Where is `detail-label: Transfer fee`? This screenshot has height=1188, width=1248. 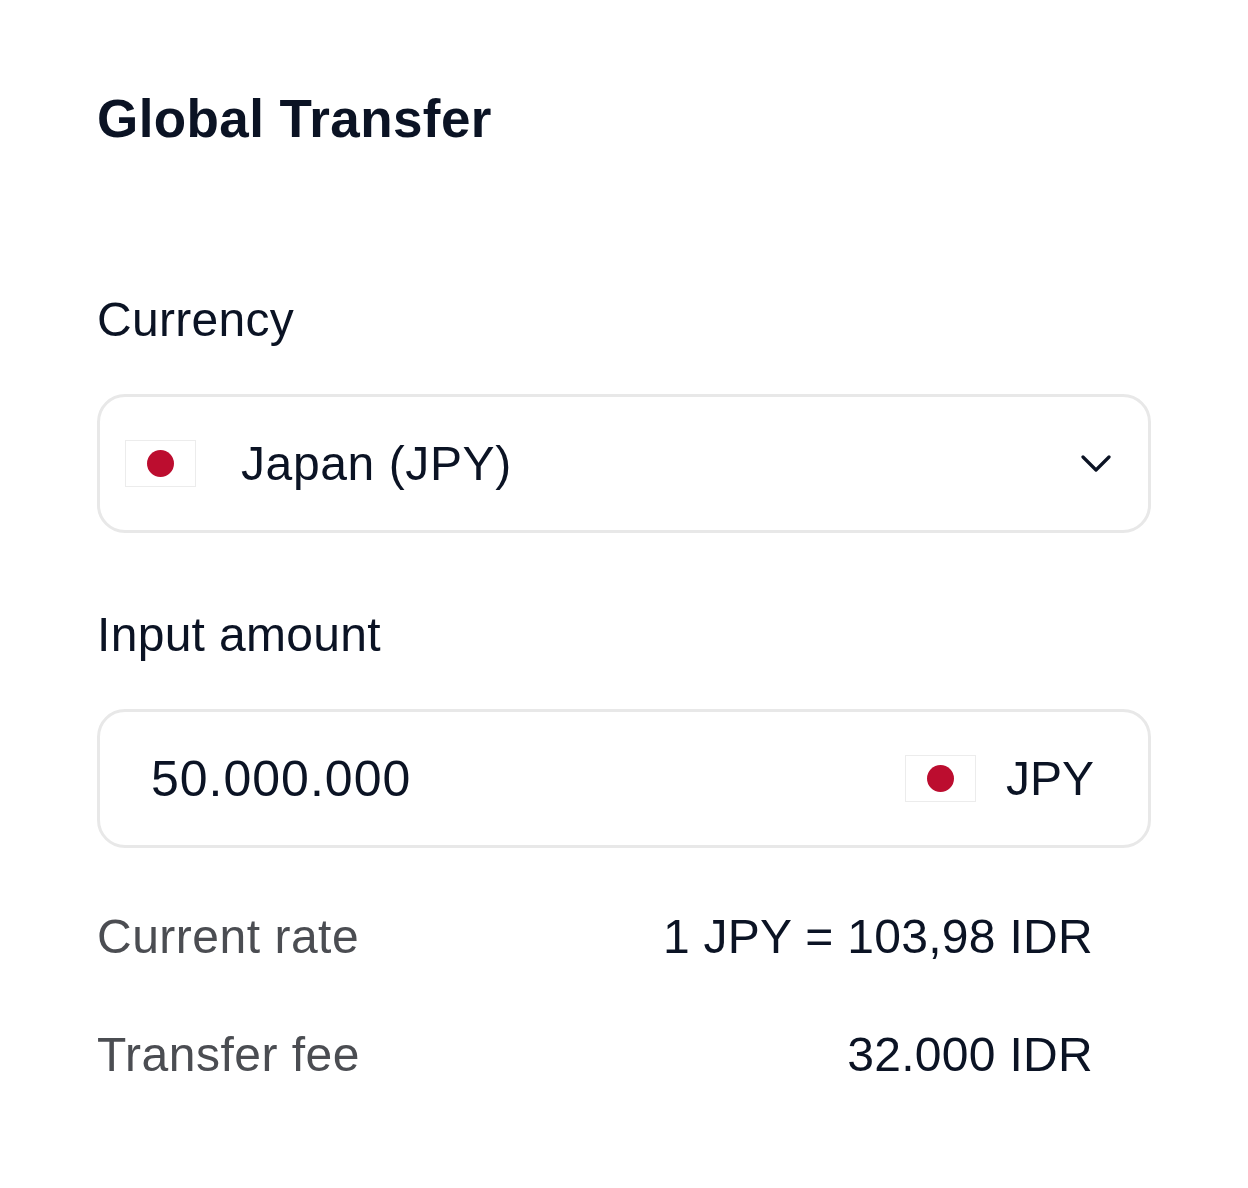
detail-label: Transfer fee is located at coordinates (228, 1055).